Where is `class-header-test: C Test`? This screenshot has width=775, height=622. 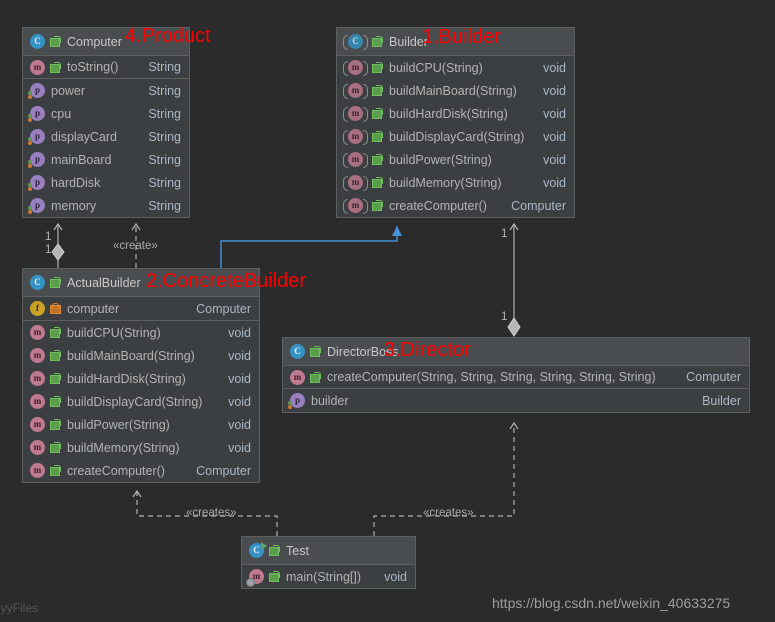
class-header-test: C Test is located at coordinates (328, 551).